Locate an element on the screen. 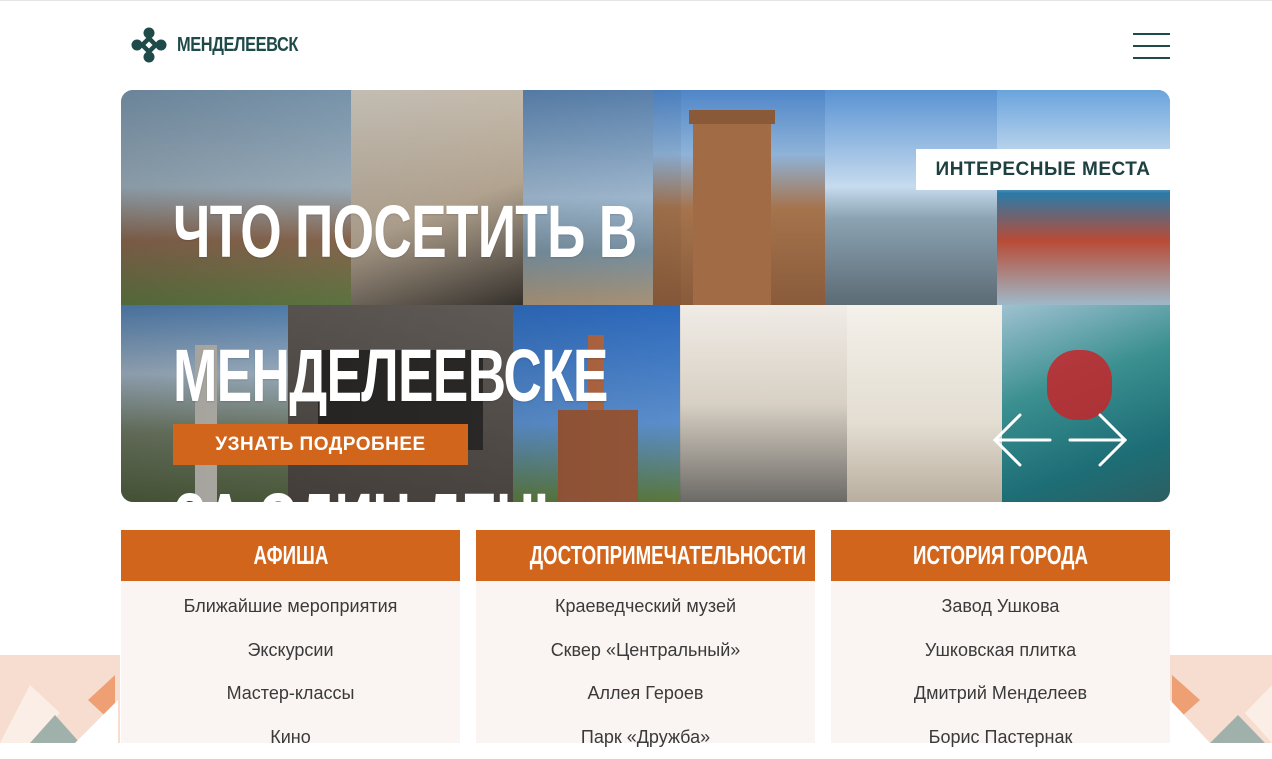 This screenshot has width=1272, height=759. hero-title-line-3: ЗА ОДИН ДЕНЬ is located at coordinates (360, 493).